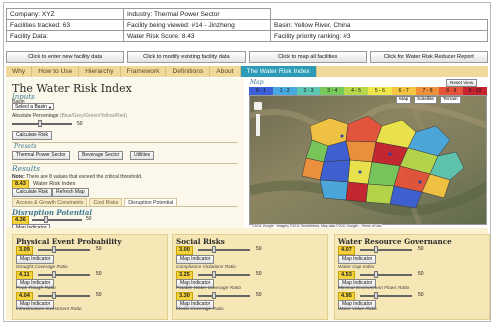 The image size is (494, 324). Describe the element at coordinates (54, 184) in the screenshot. I see `water-risk-index-label: Water Risk Index` at that location.